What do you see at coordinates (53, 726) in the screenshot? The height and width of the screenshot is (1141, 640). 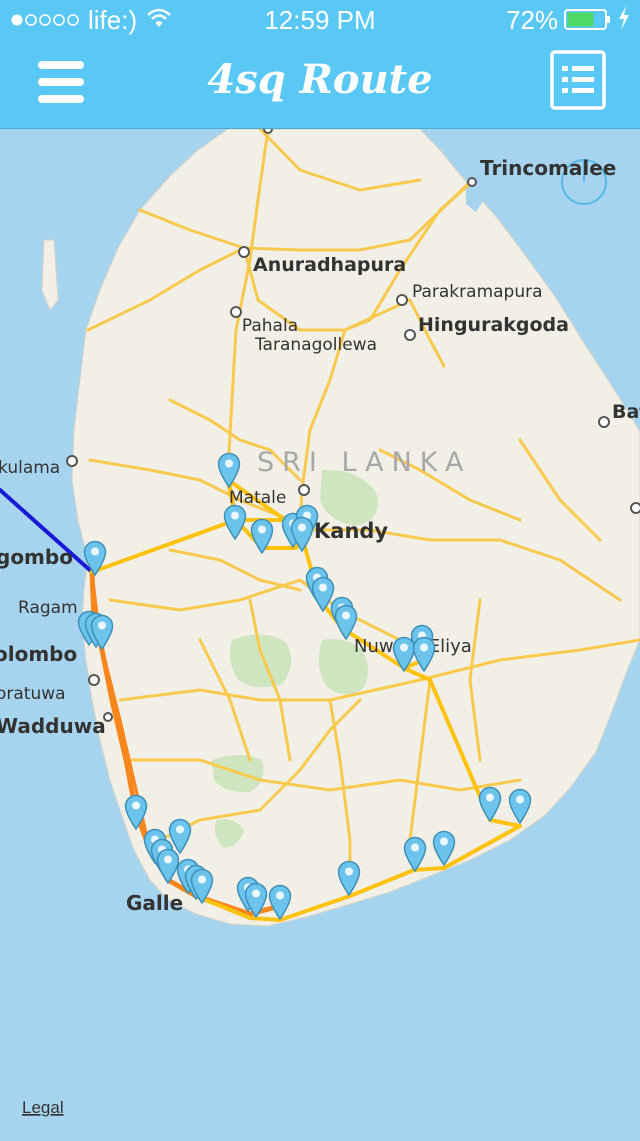 I see `place-wadduwa: Wadduwa` at bounding box center [53, 726].